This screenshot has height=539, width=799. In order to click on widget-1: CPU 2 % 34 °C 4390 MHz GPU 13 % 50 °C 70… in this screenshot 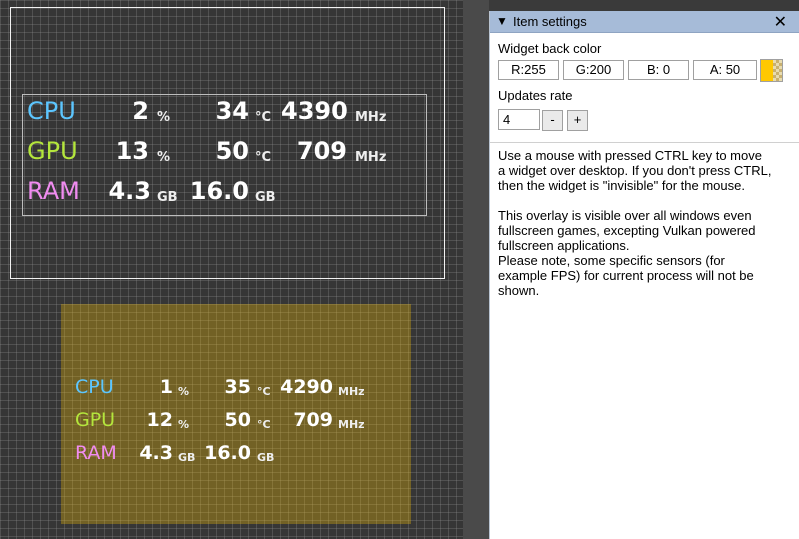, I will do `click(224, 155)`.